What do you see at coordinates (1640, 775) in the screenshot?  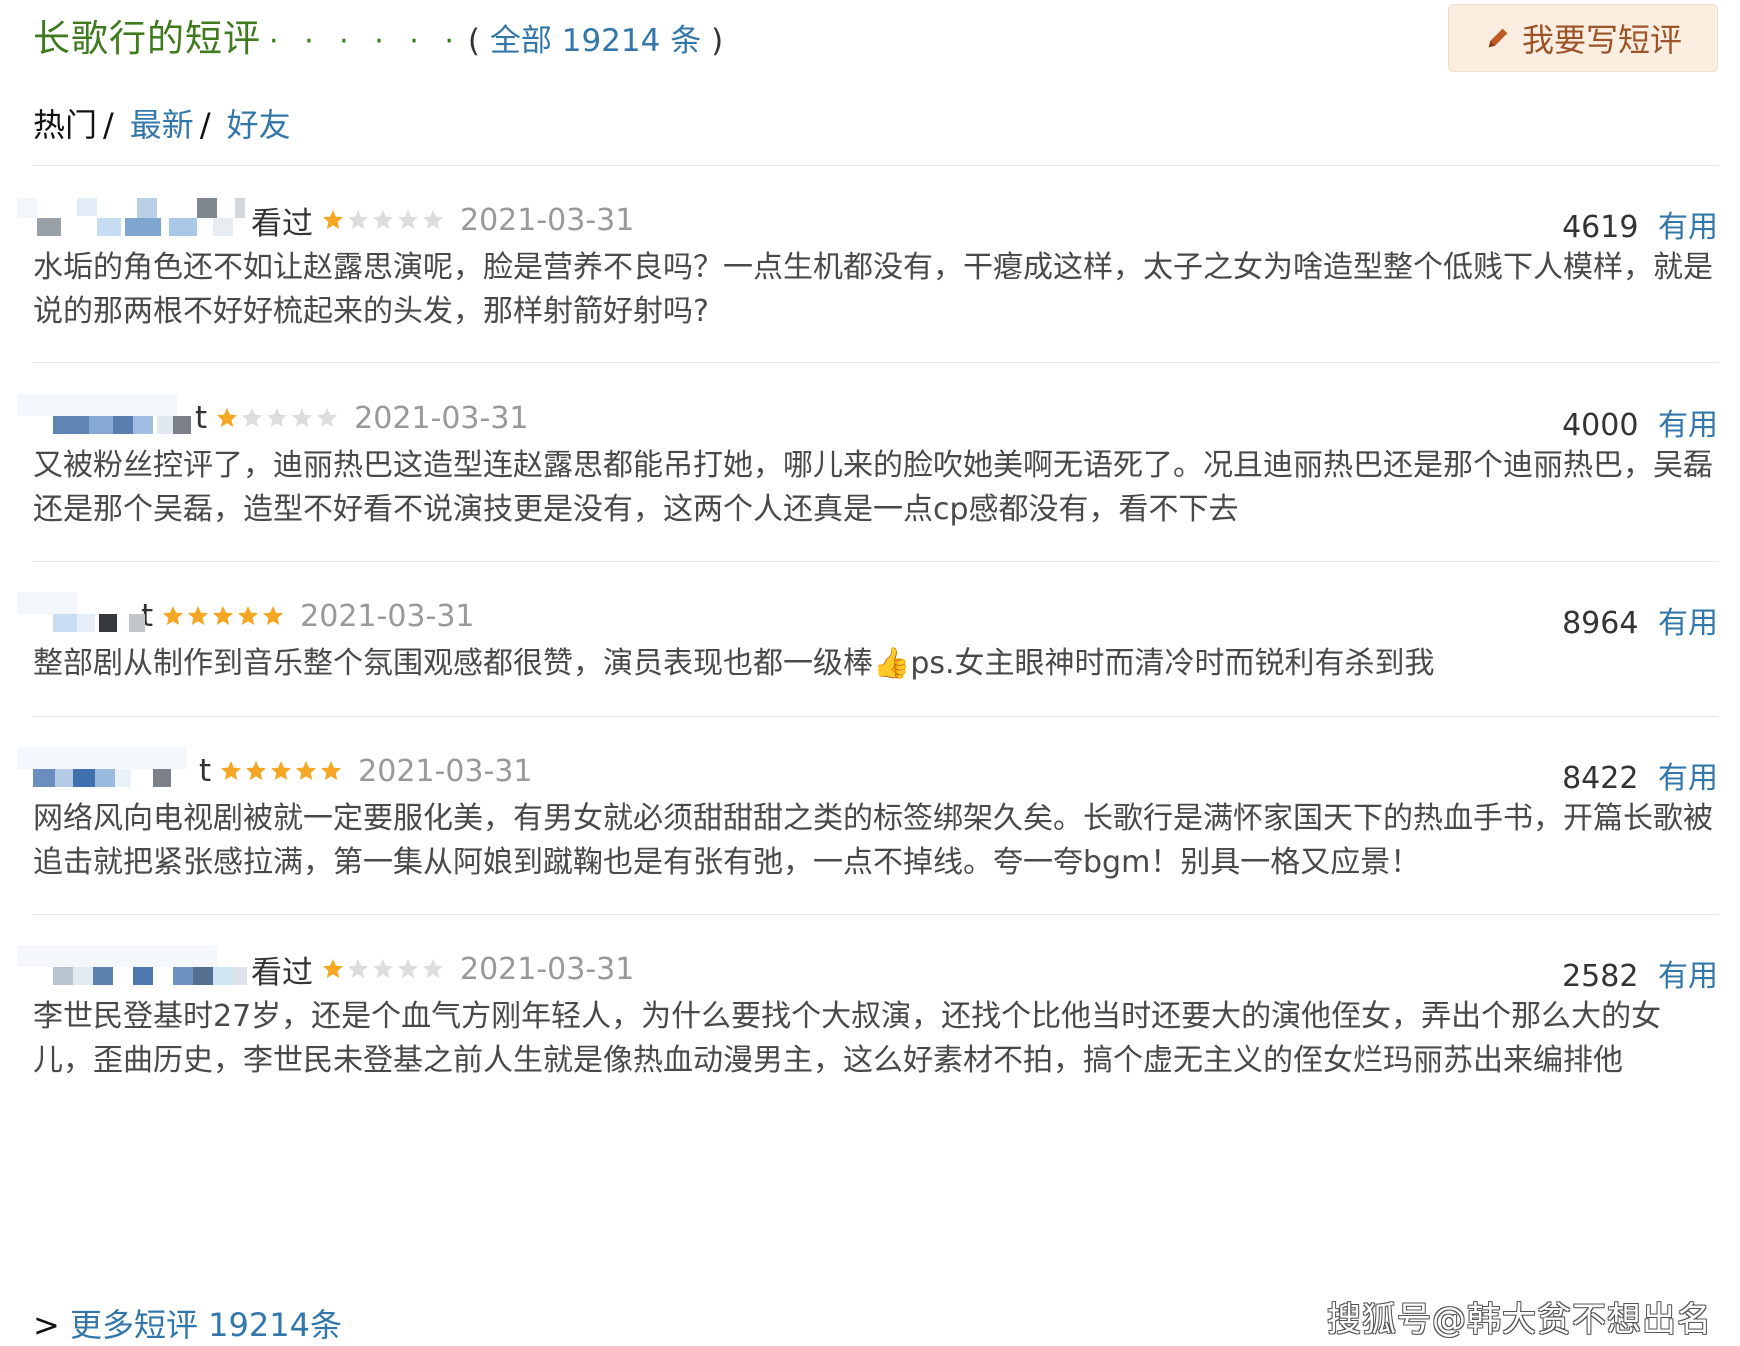 I see `vote-count: 8422 有用` at bounding box center [1640, 775].